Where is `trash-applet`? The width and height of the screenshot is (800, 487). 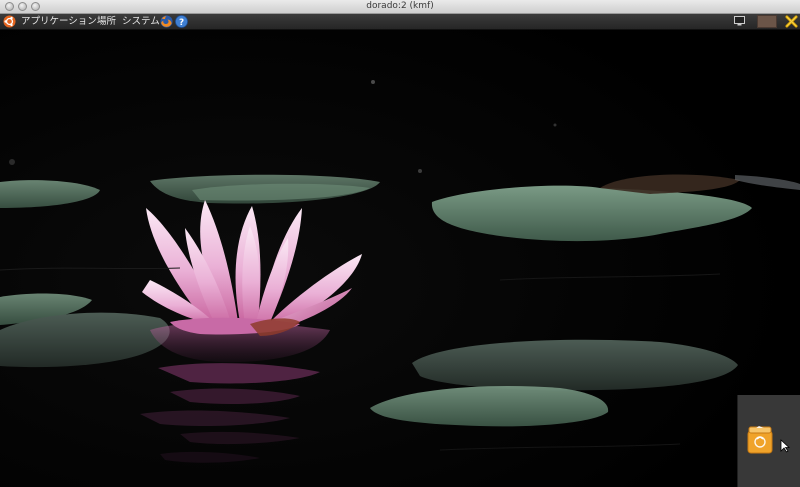 trash-applet is located at coordinates (768, 441).